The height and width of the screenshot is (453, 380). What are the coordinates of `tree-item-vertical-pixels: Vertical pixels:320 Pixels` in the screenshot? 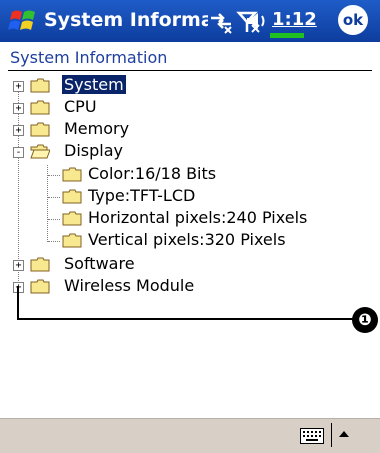 It's located at (187, 240).